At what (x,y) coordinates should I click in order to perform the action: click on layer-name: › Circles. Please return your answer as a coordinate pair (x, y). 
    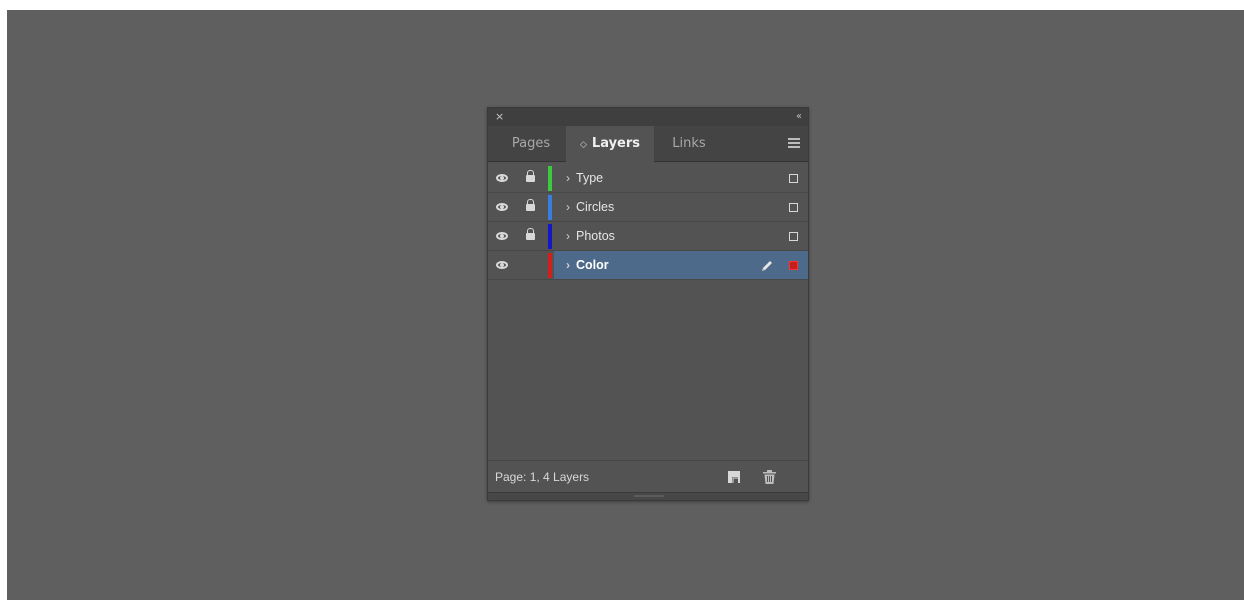
    Looking at the image, I should click on (590, 207).